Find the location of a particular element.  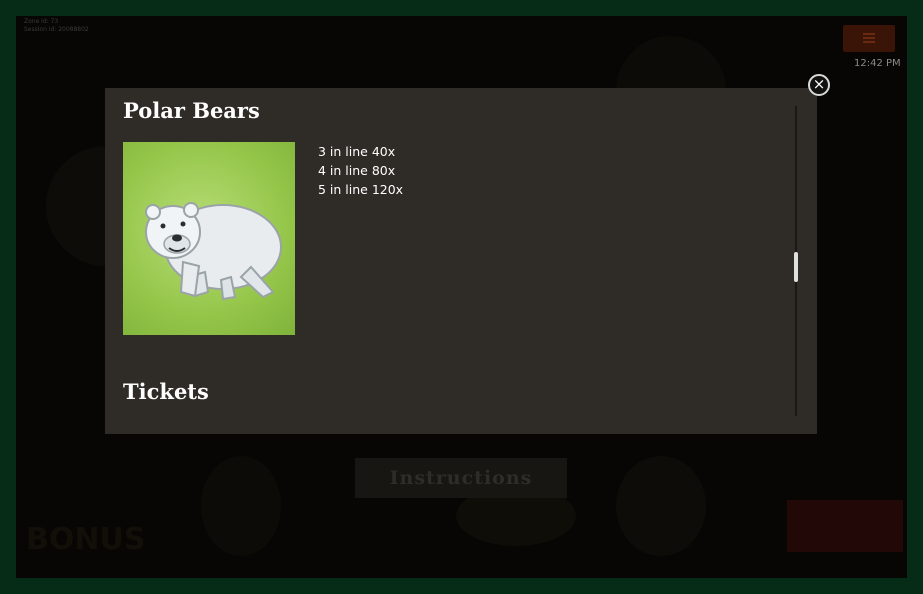

polar-bear-icon is located at coordinates (209, 238).